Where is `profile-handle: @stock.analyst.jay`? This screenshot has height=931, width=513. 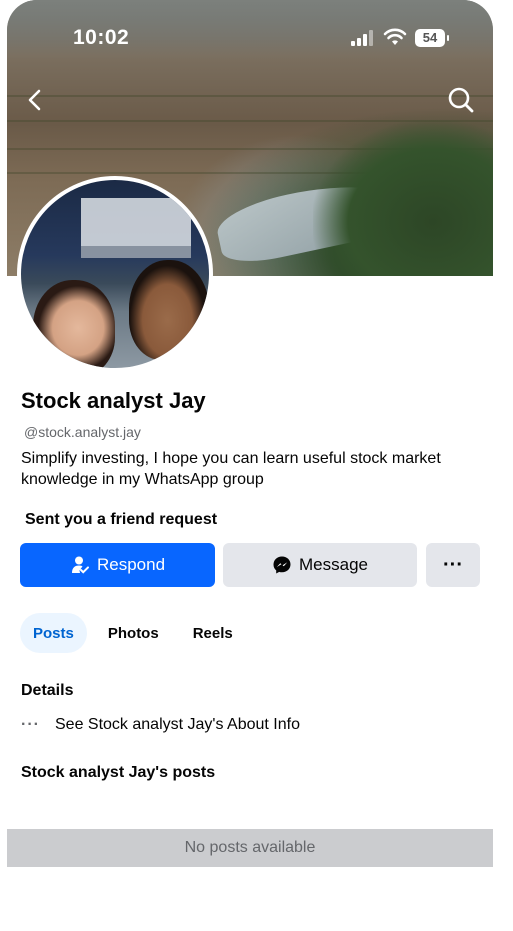 profile-handle: @stock.analyst.jay is located at coordinates (82, 432).